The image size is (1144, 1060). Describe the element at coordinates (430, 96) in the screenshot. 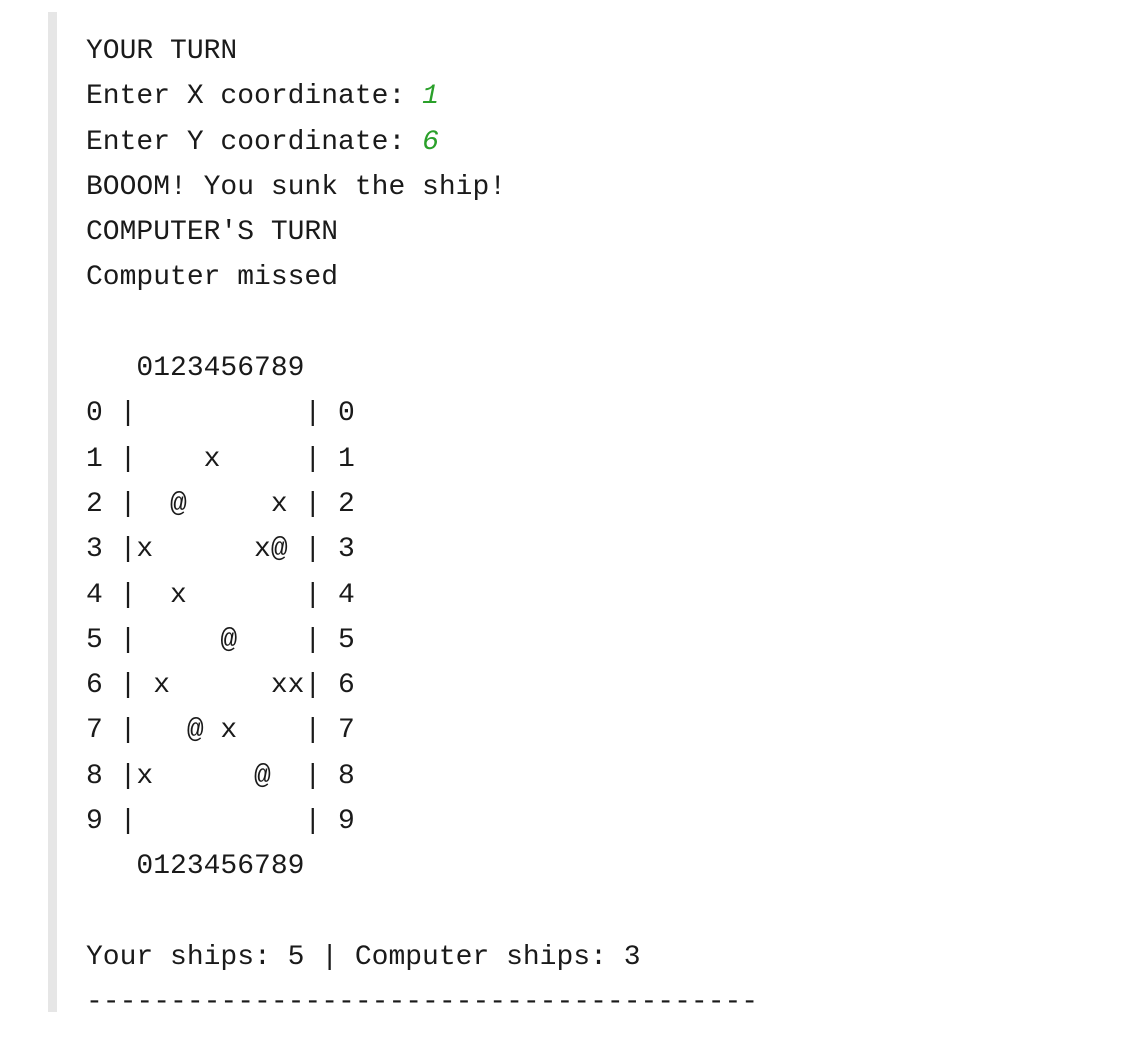

I see `x-coordinate-input: 1` at that location.